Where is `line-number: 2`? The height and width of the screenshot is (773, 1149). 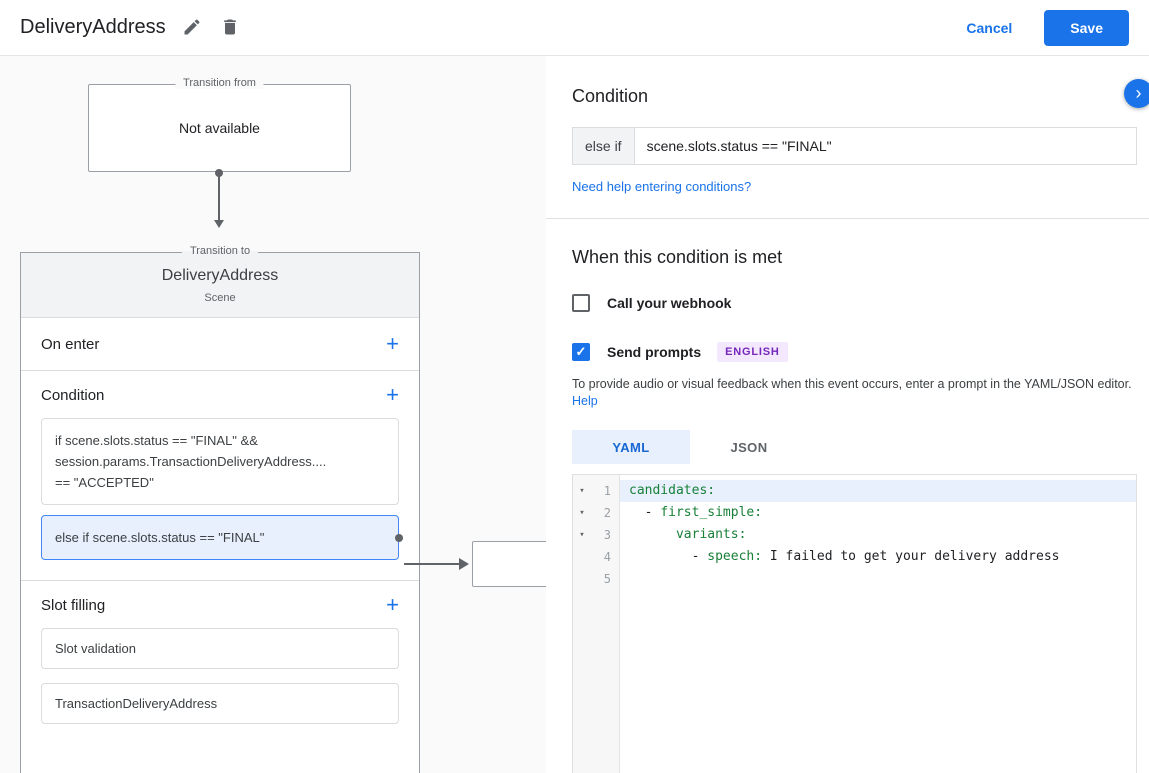 line-number: 2 is located at coordinates (607, 513).